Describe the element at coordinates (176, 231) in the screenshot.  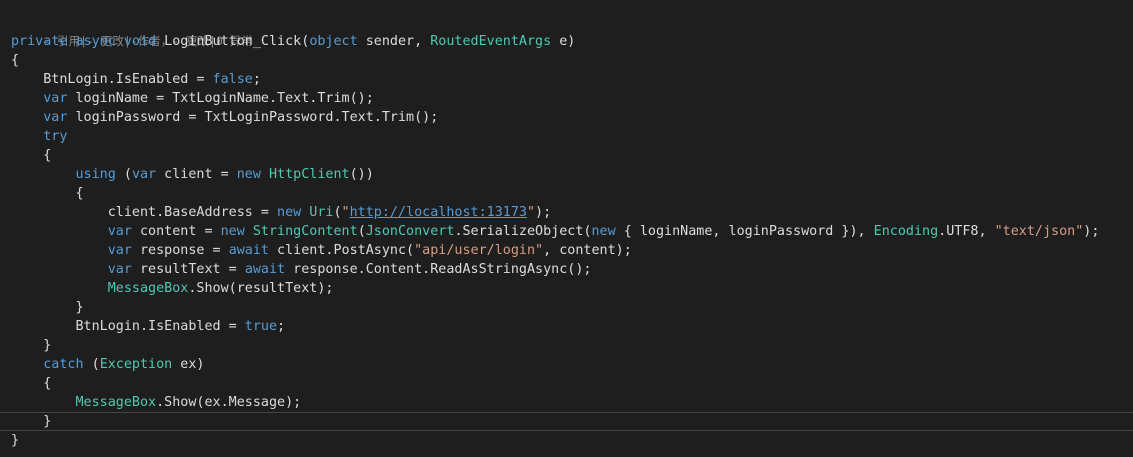
I see `code-text: content =` at that location.